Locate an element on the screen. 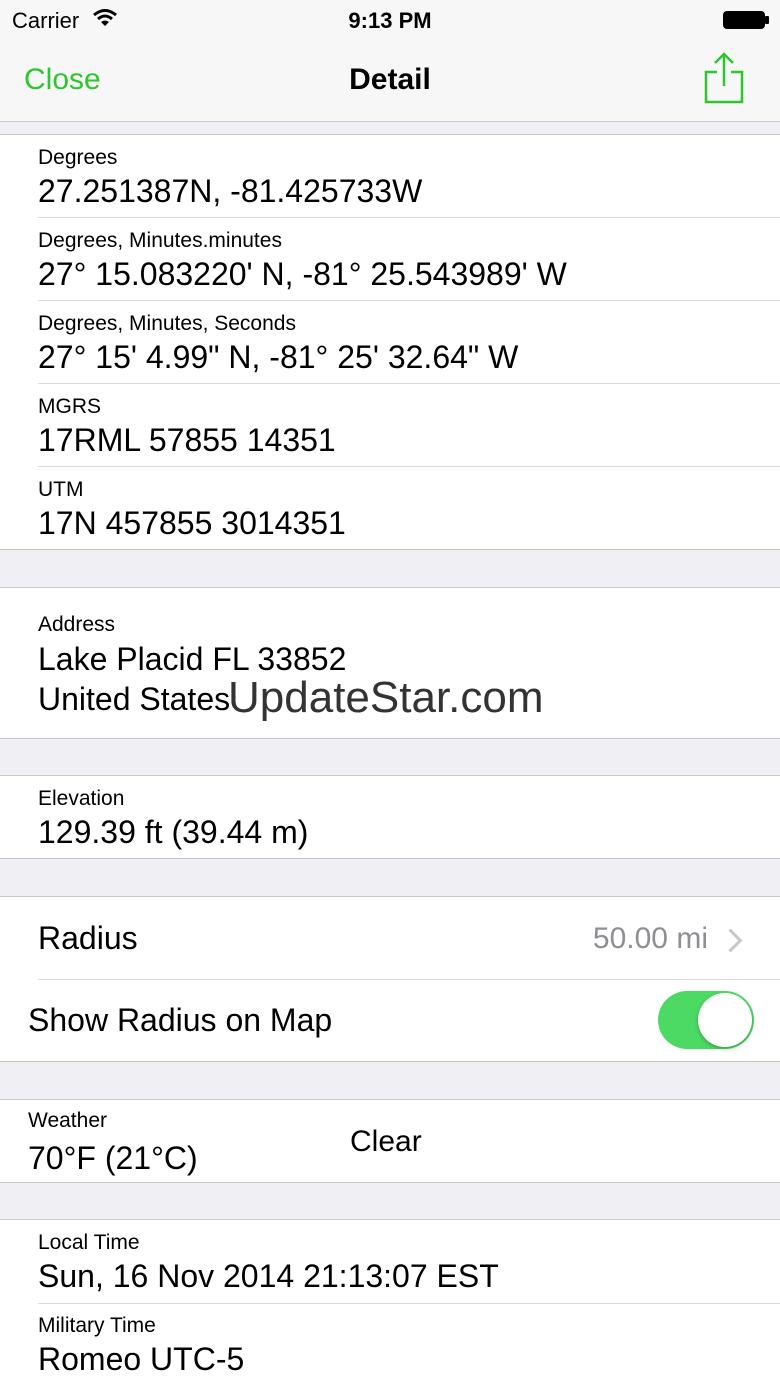  coordinate-value: 27° 15' 4.99" N, -81° 25' 32.64" W is located at coordinates (278, 357).